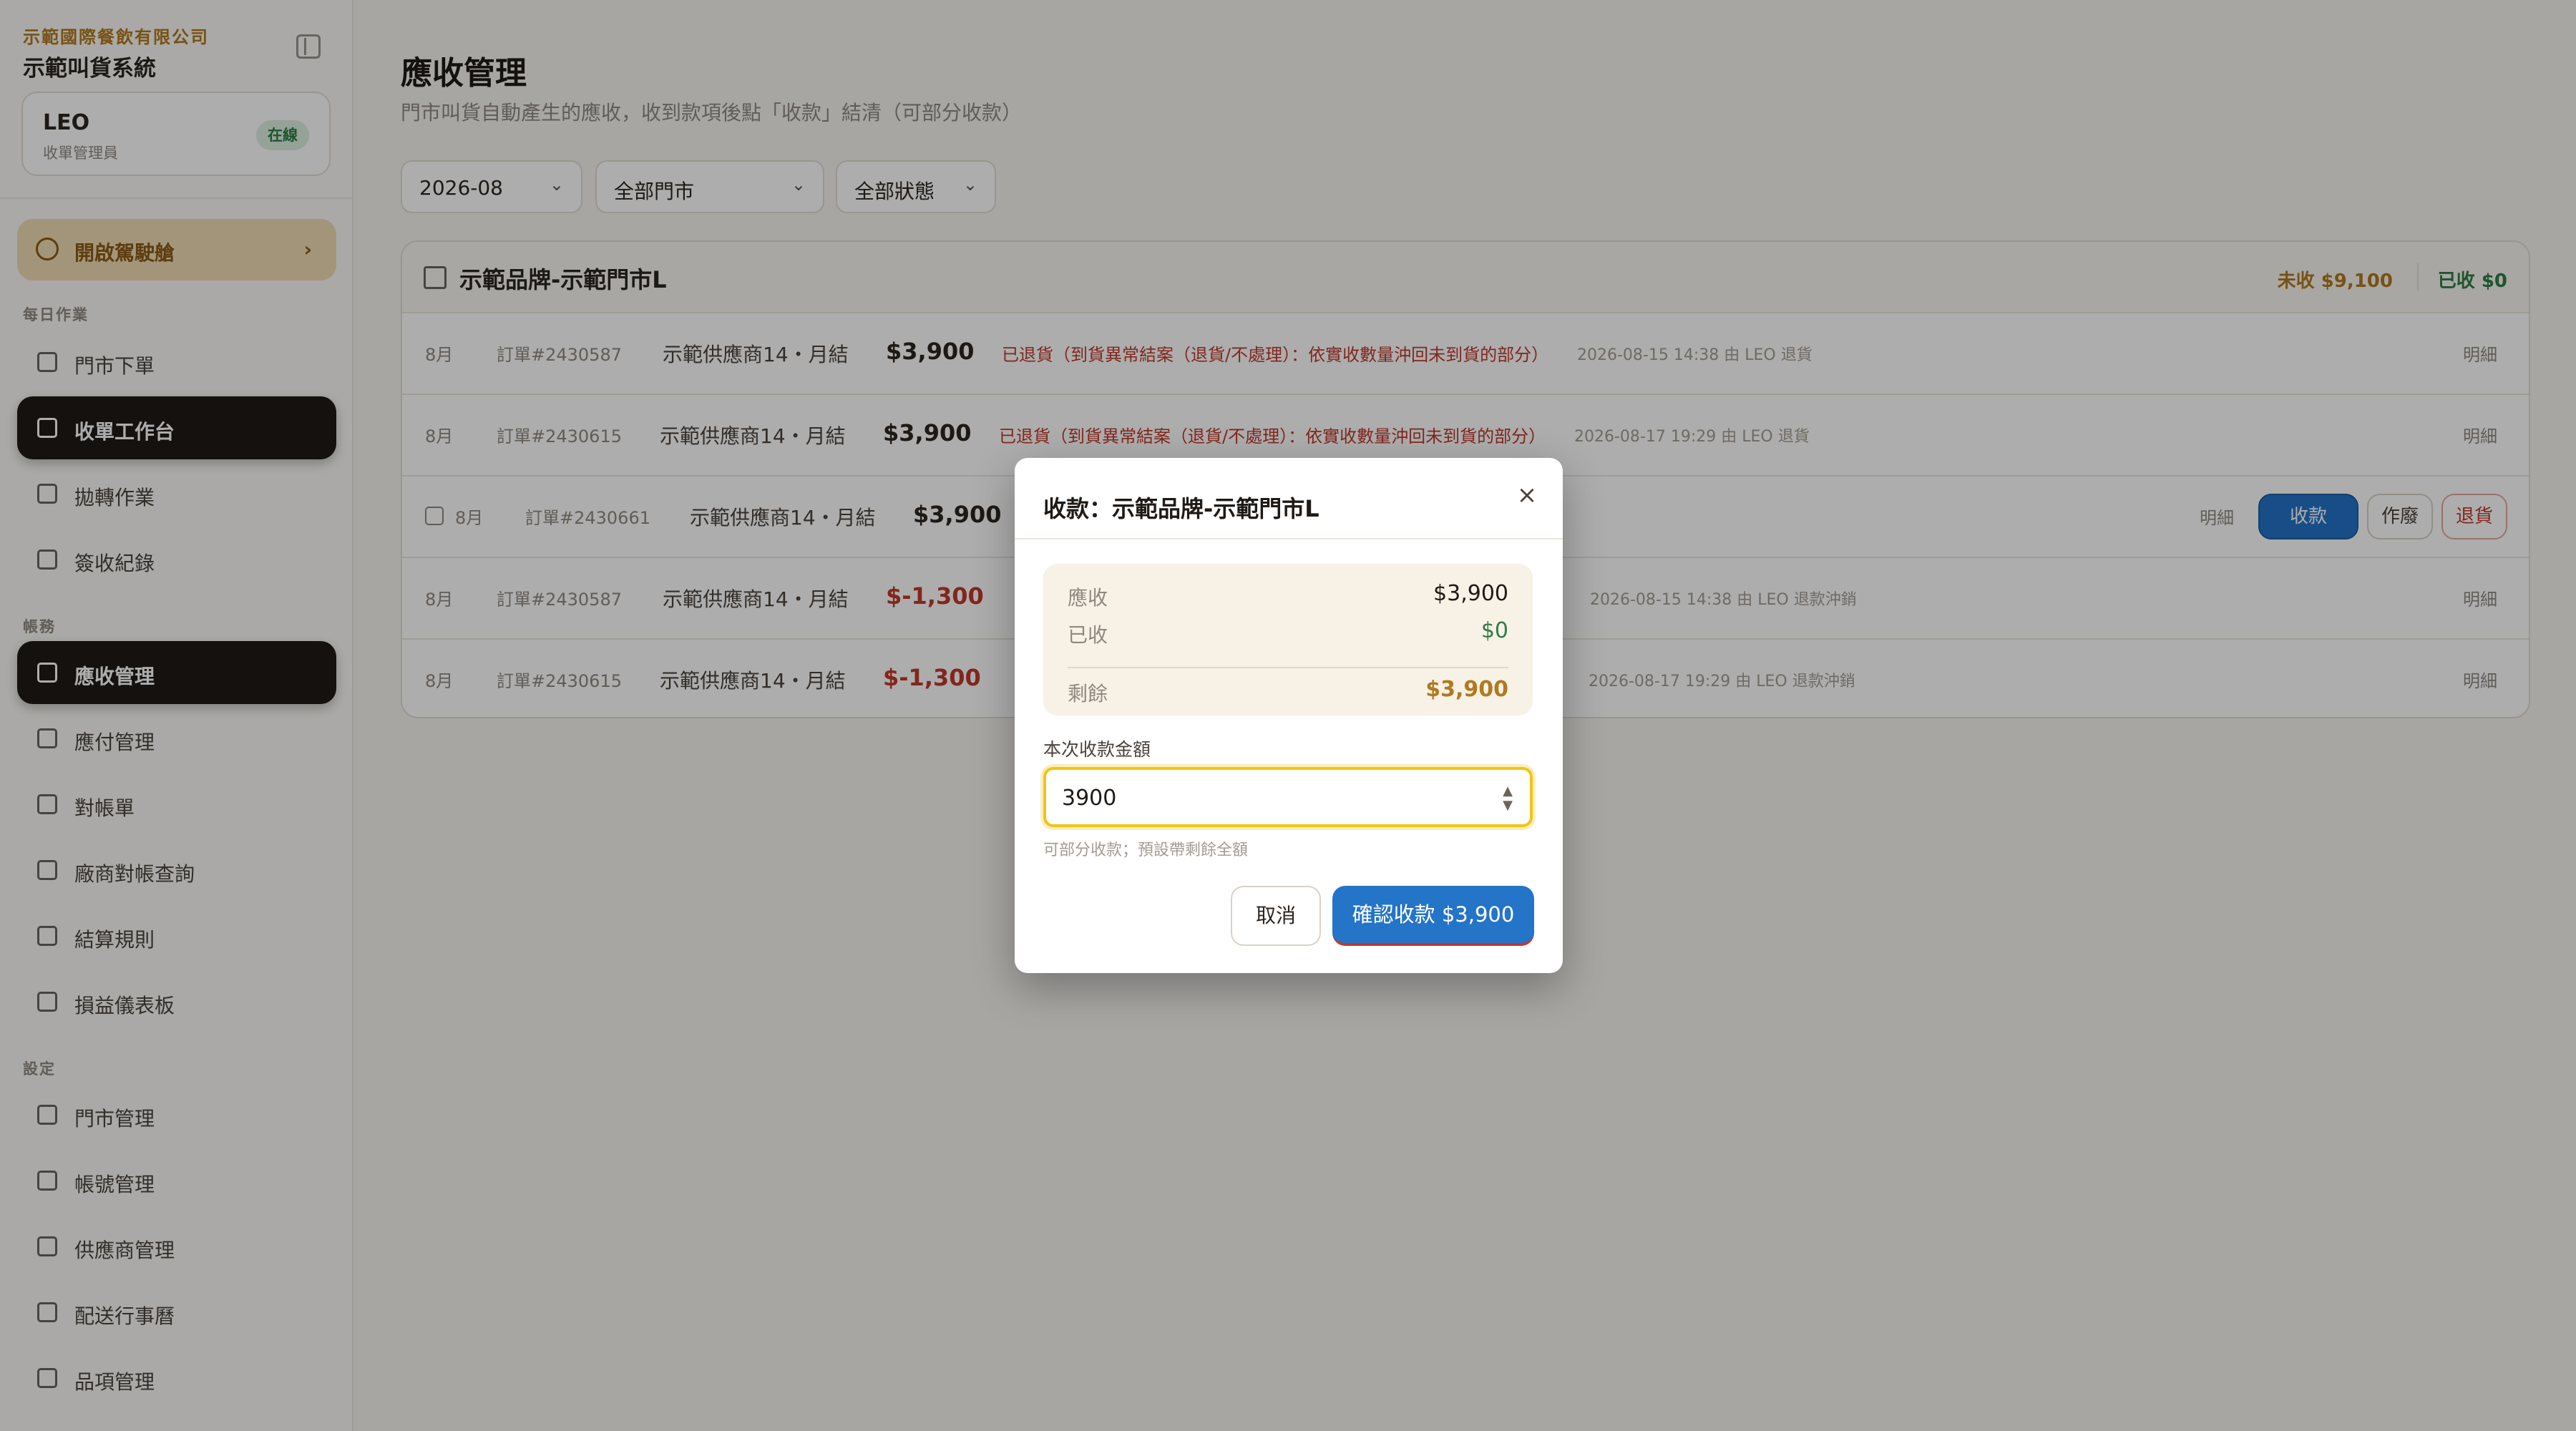 This screenshot has height=1431, width=2576. I want to click on cancel-button: 取消, so click(1276, 916).